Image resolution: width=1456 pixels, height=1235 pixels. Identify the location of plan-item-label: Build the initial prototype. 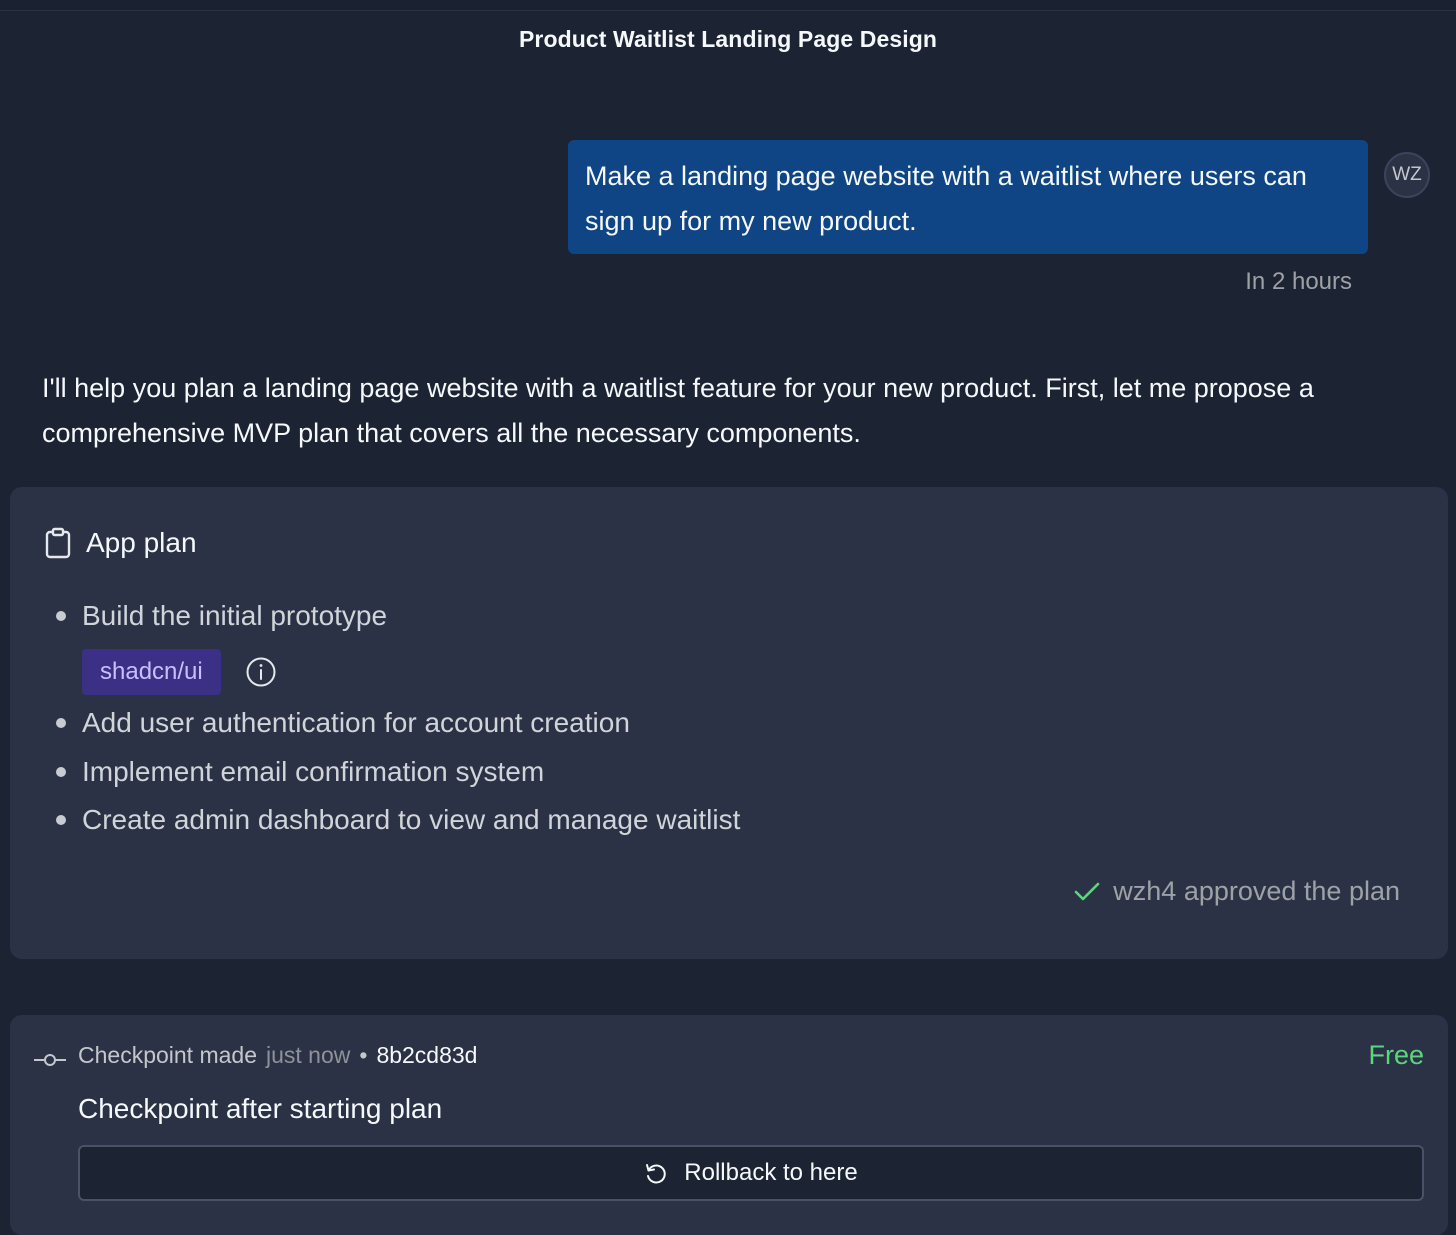
(235, 615).